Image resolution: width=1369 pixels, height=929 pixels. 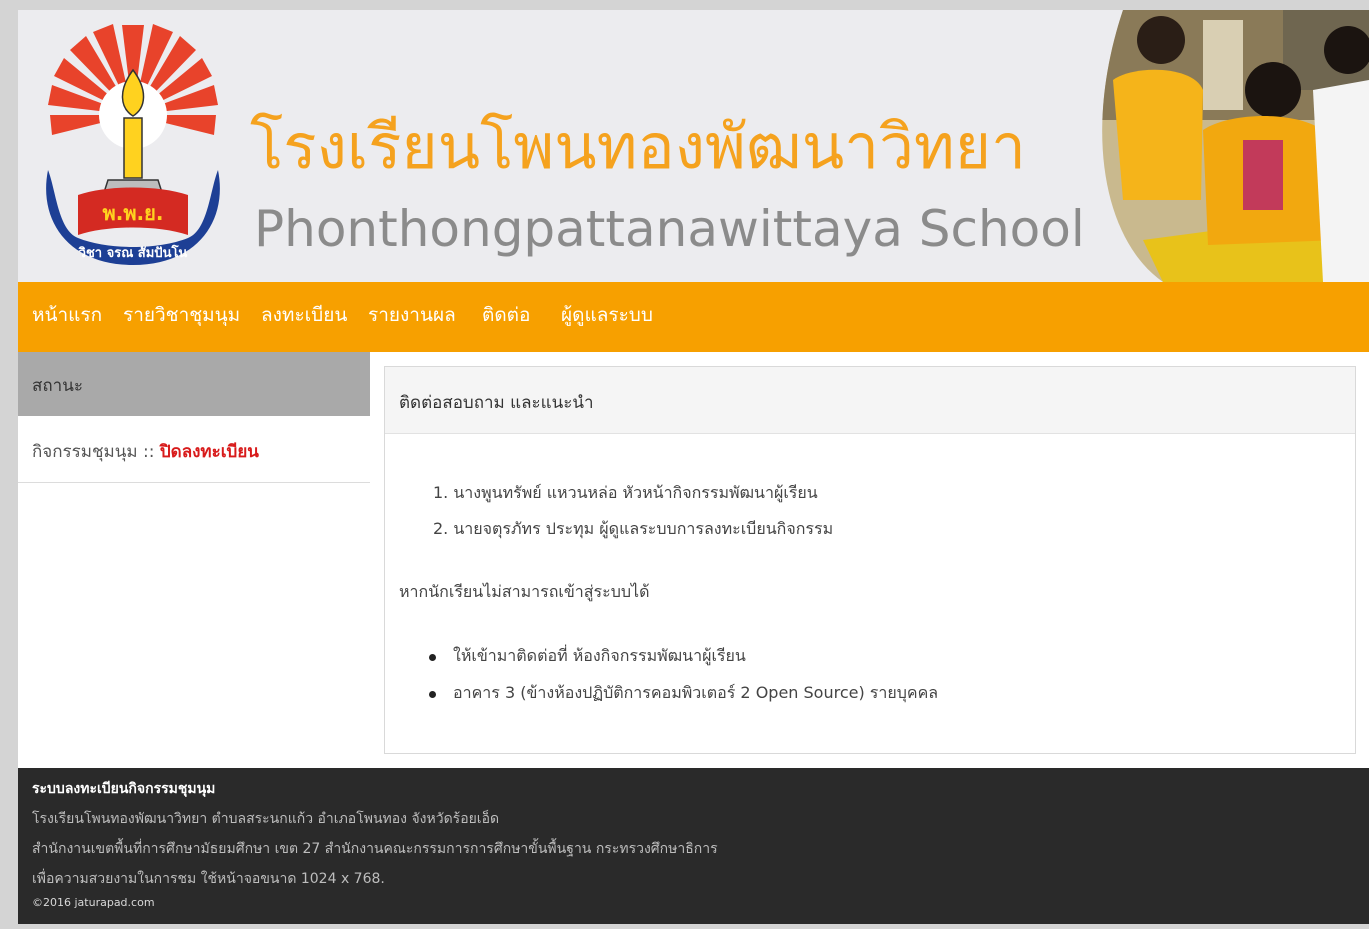 I want to click on header-photo, so click(x=1235, y=146).